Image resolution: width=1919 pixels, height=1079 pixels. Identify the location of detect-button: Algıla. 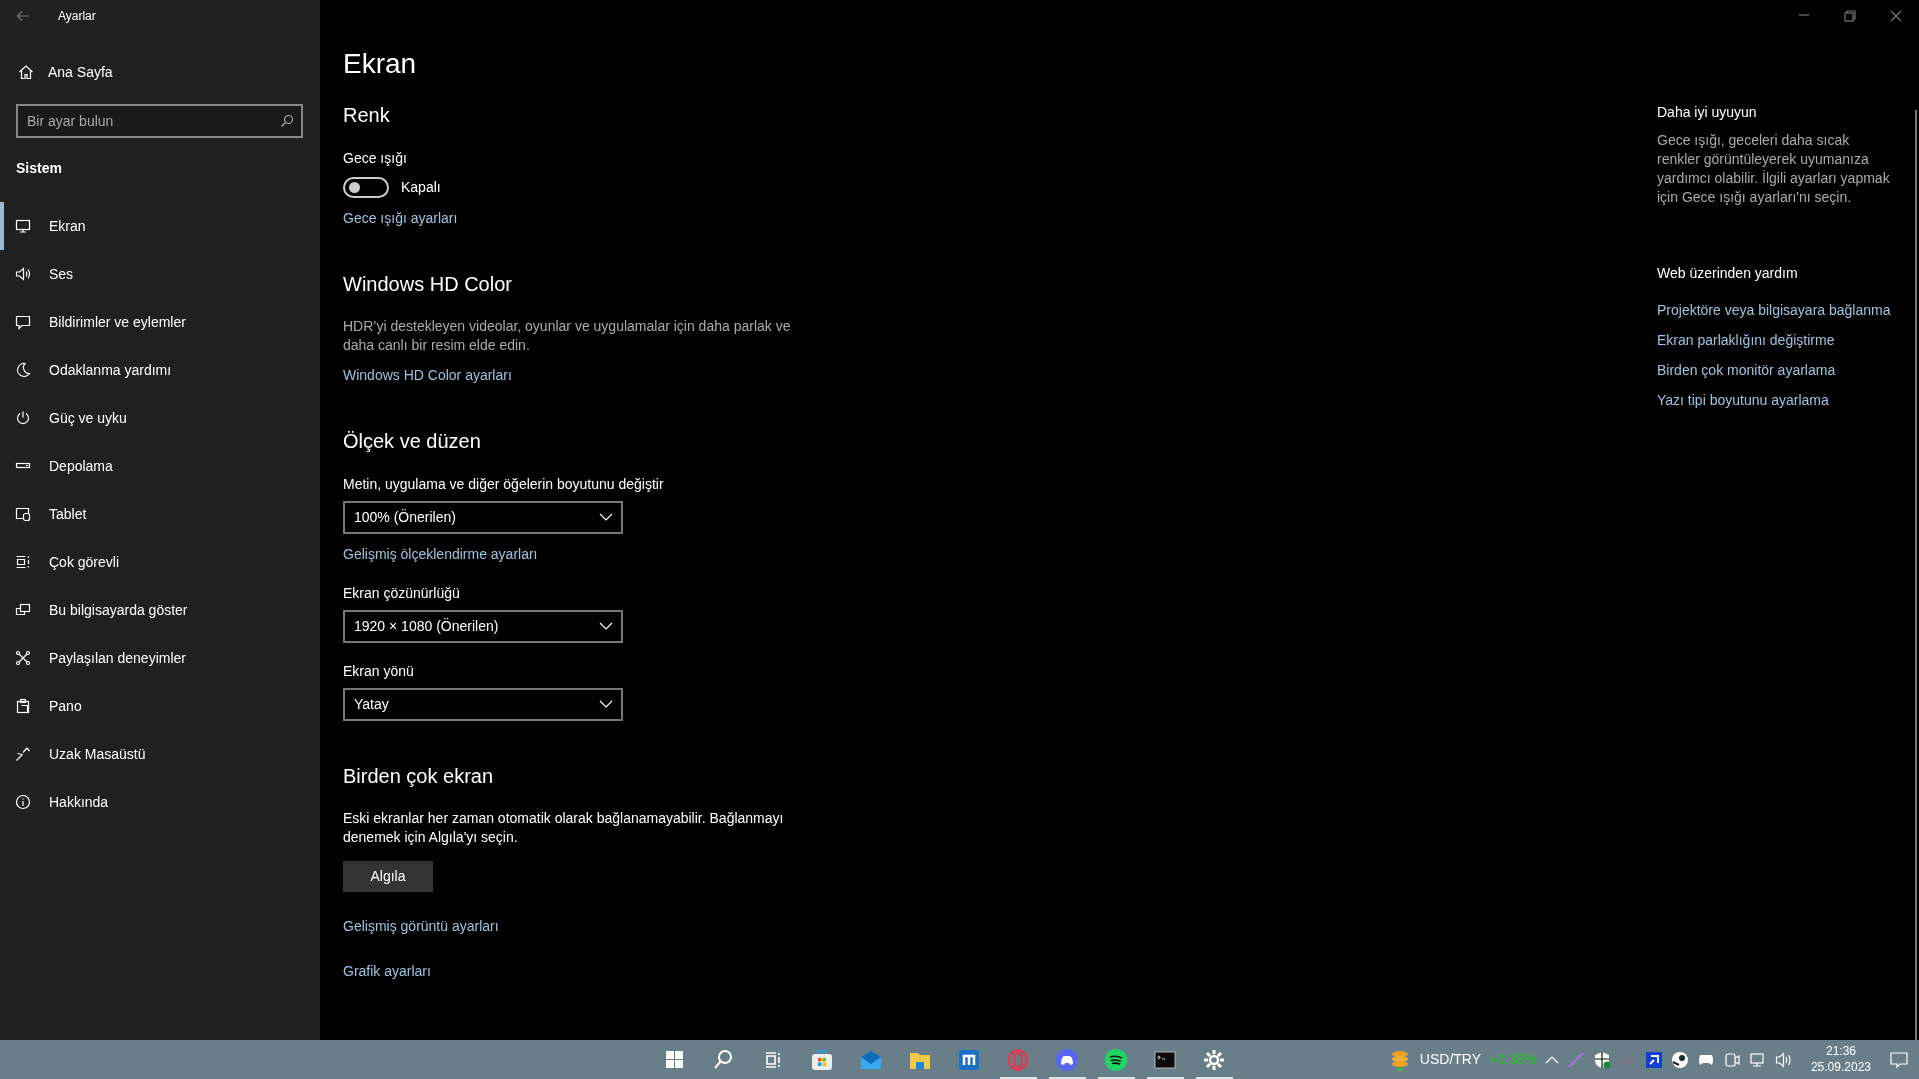
(388, 876).